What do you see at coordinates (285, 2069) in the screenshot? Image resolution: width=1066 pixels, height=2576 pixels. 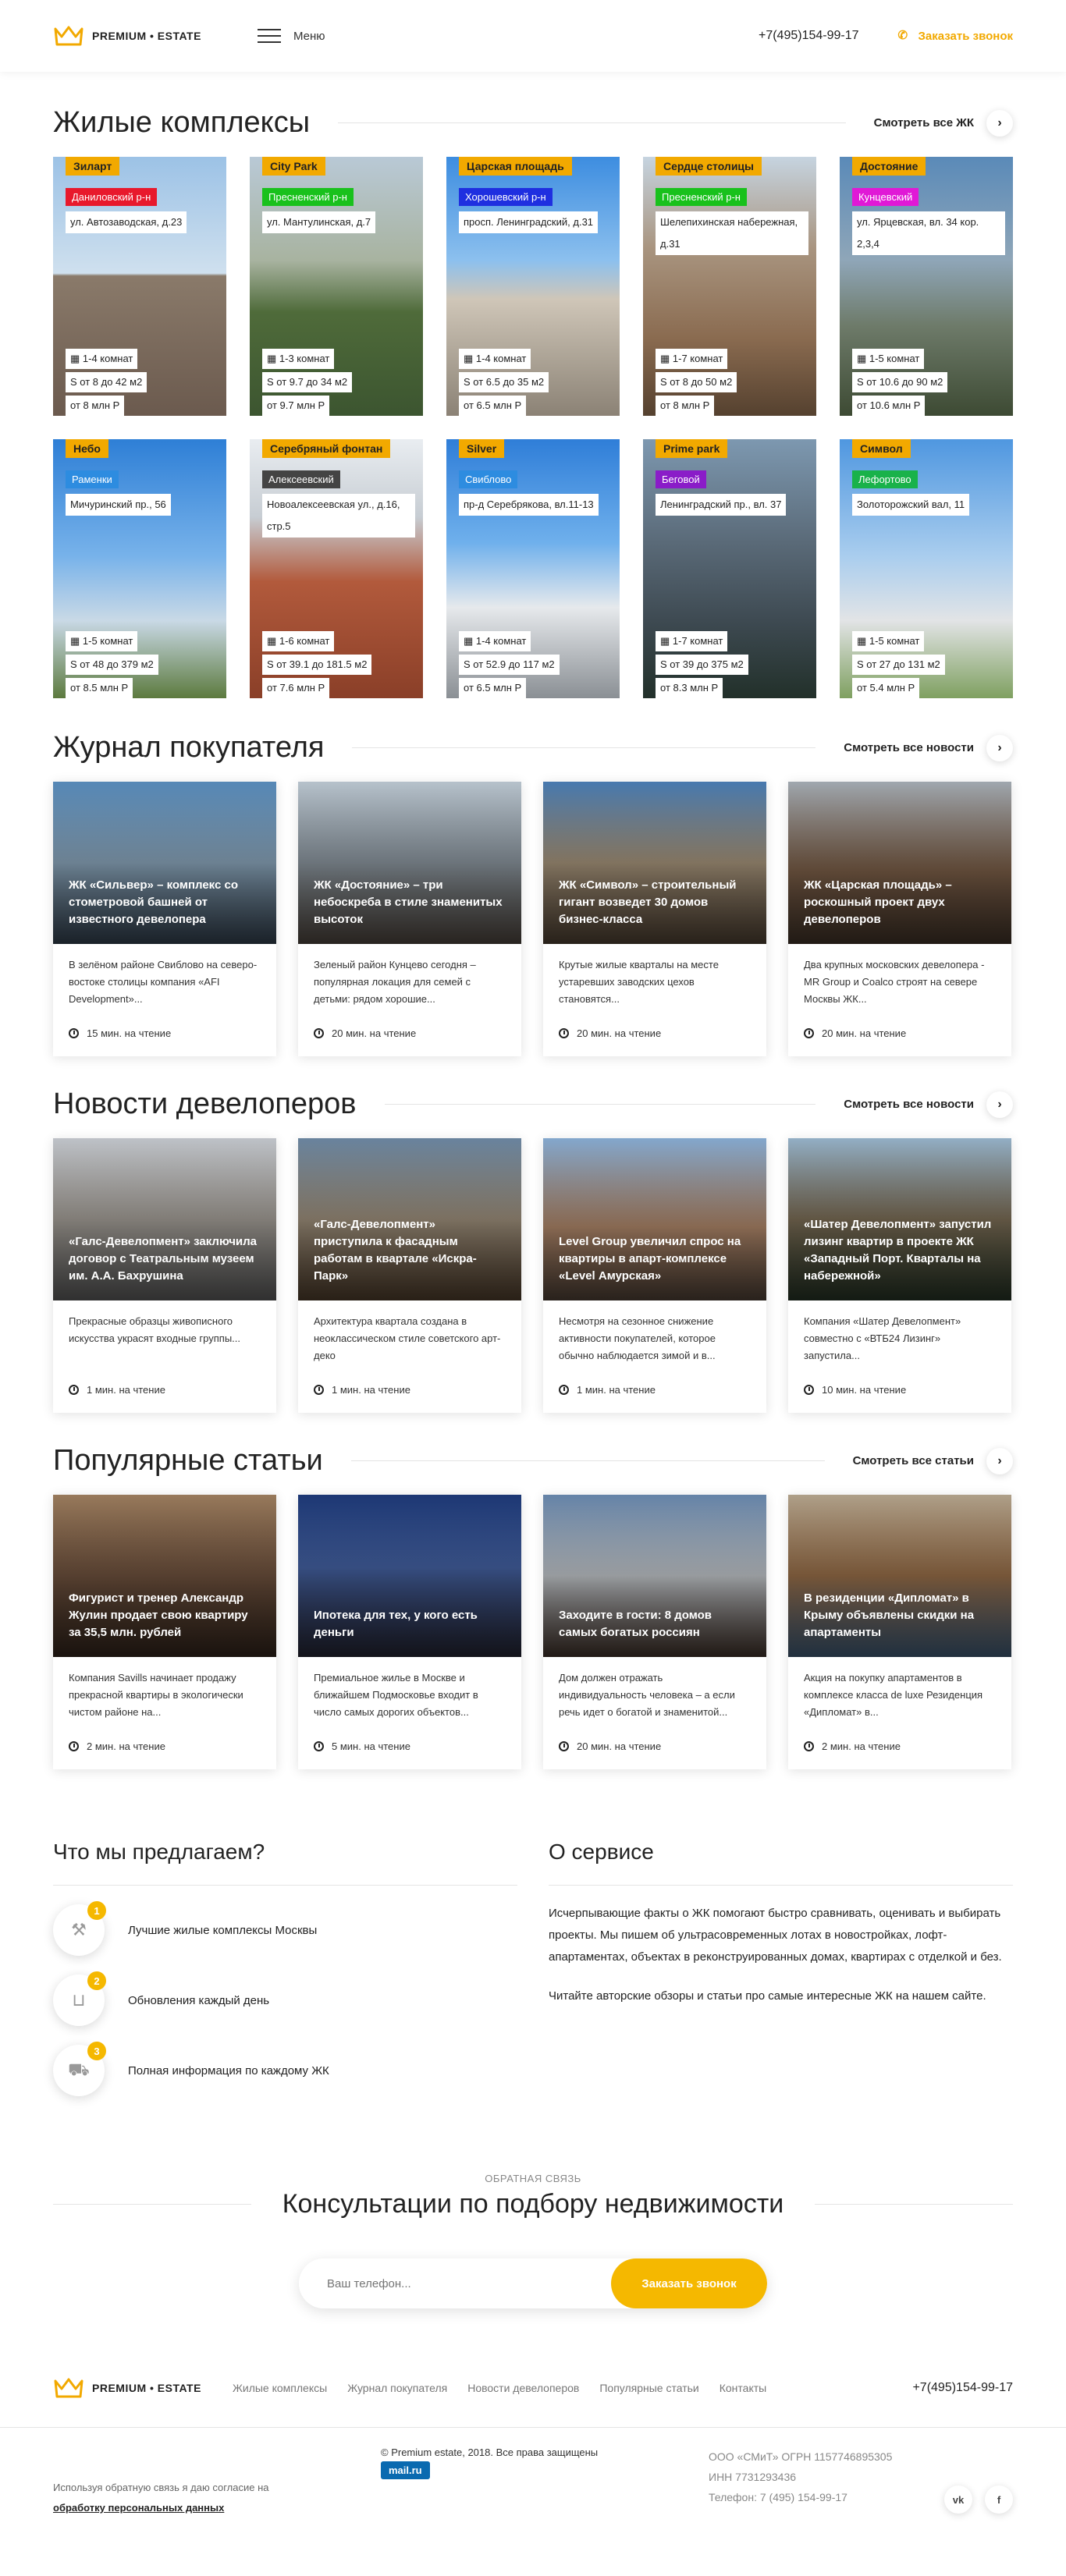 I see `offer-item: ⛟ 3 Полная информация по каждому ЖК` at bounding box center [285, 2069].